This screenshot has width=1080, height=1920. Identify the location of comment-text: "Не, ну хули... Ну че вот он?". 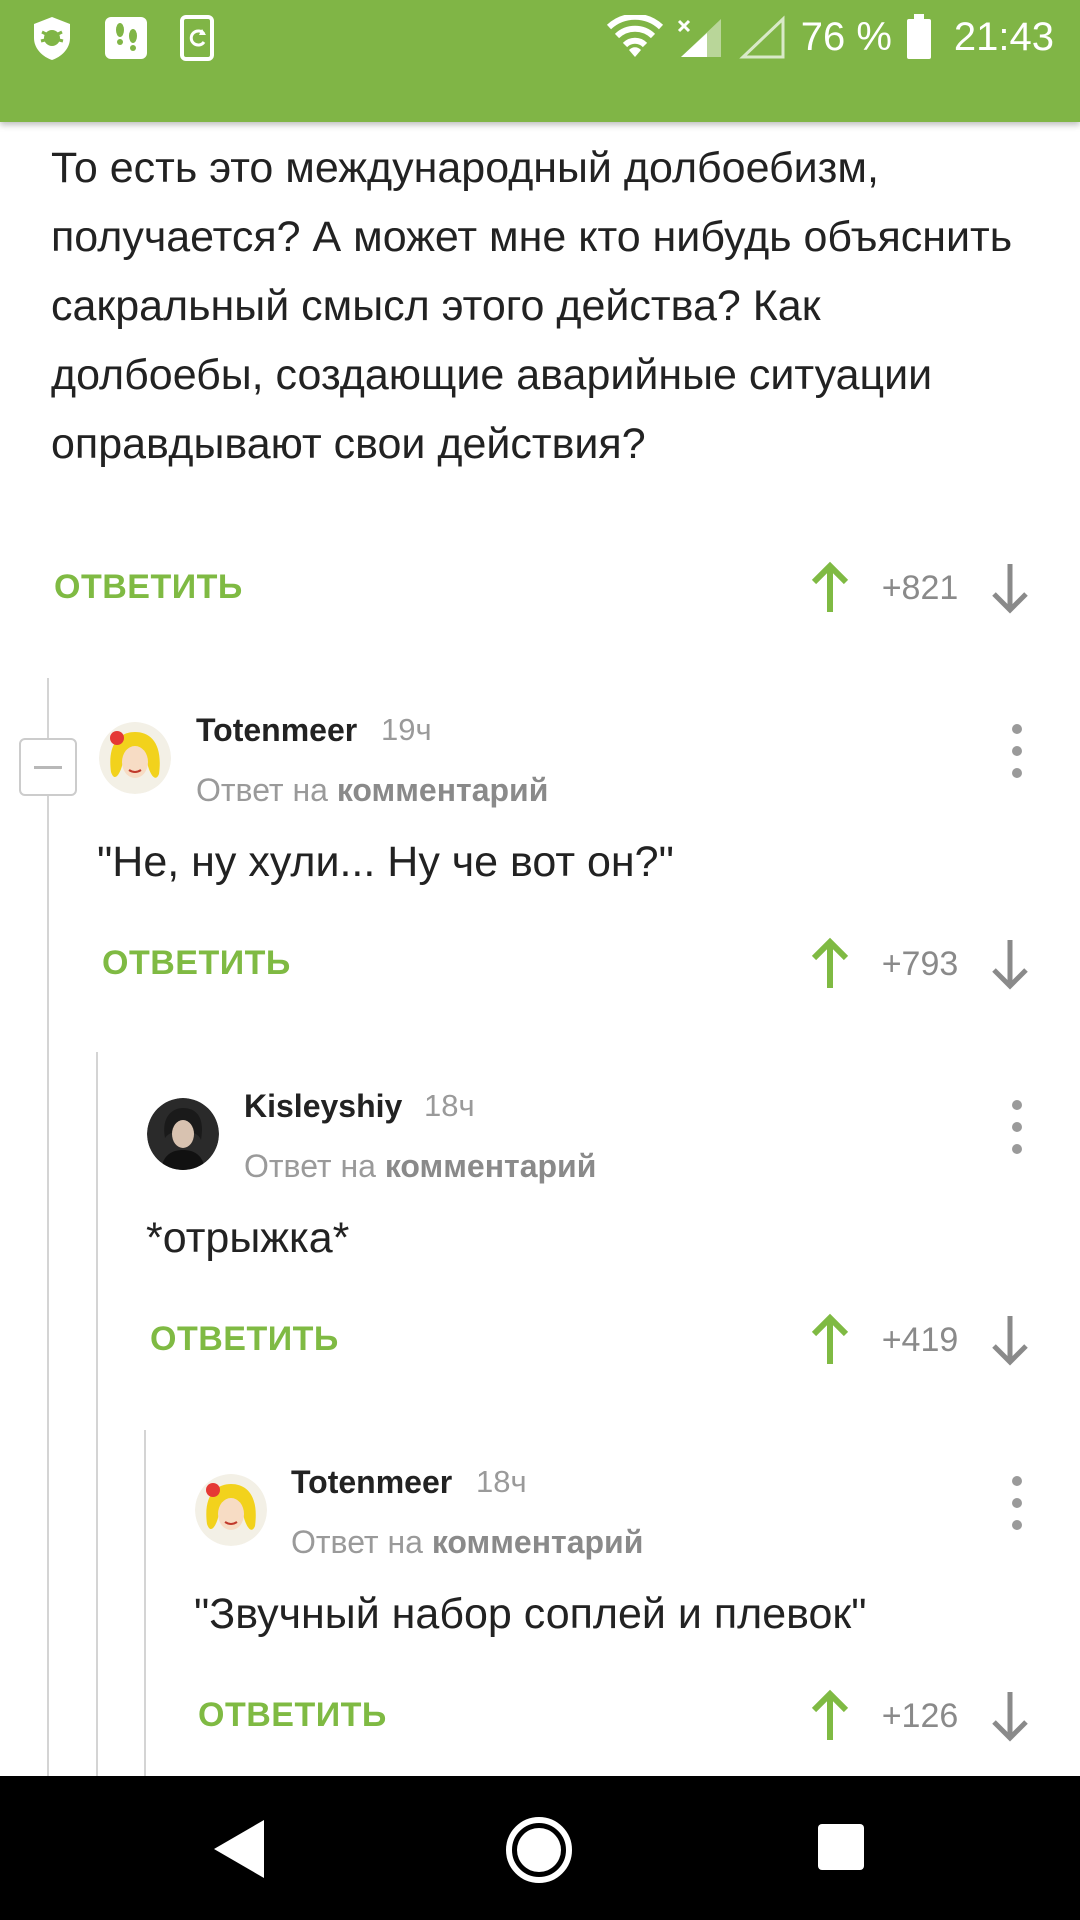
(385, 862).